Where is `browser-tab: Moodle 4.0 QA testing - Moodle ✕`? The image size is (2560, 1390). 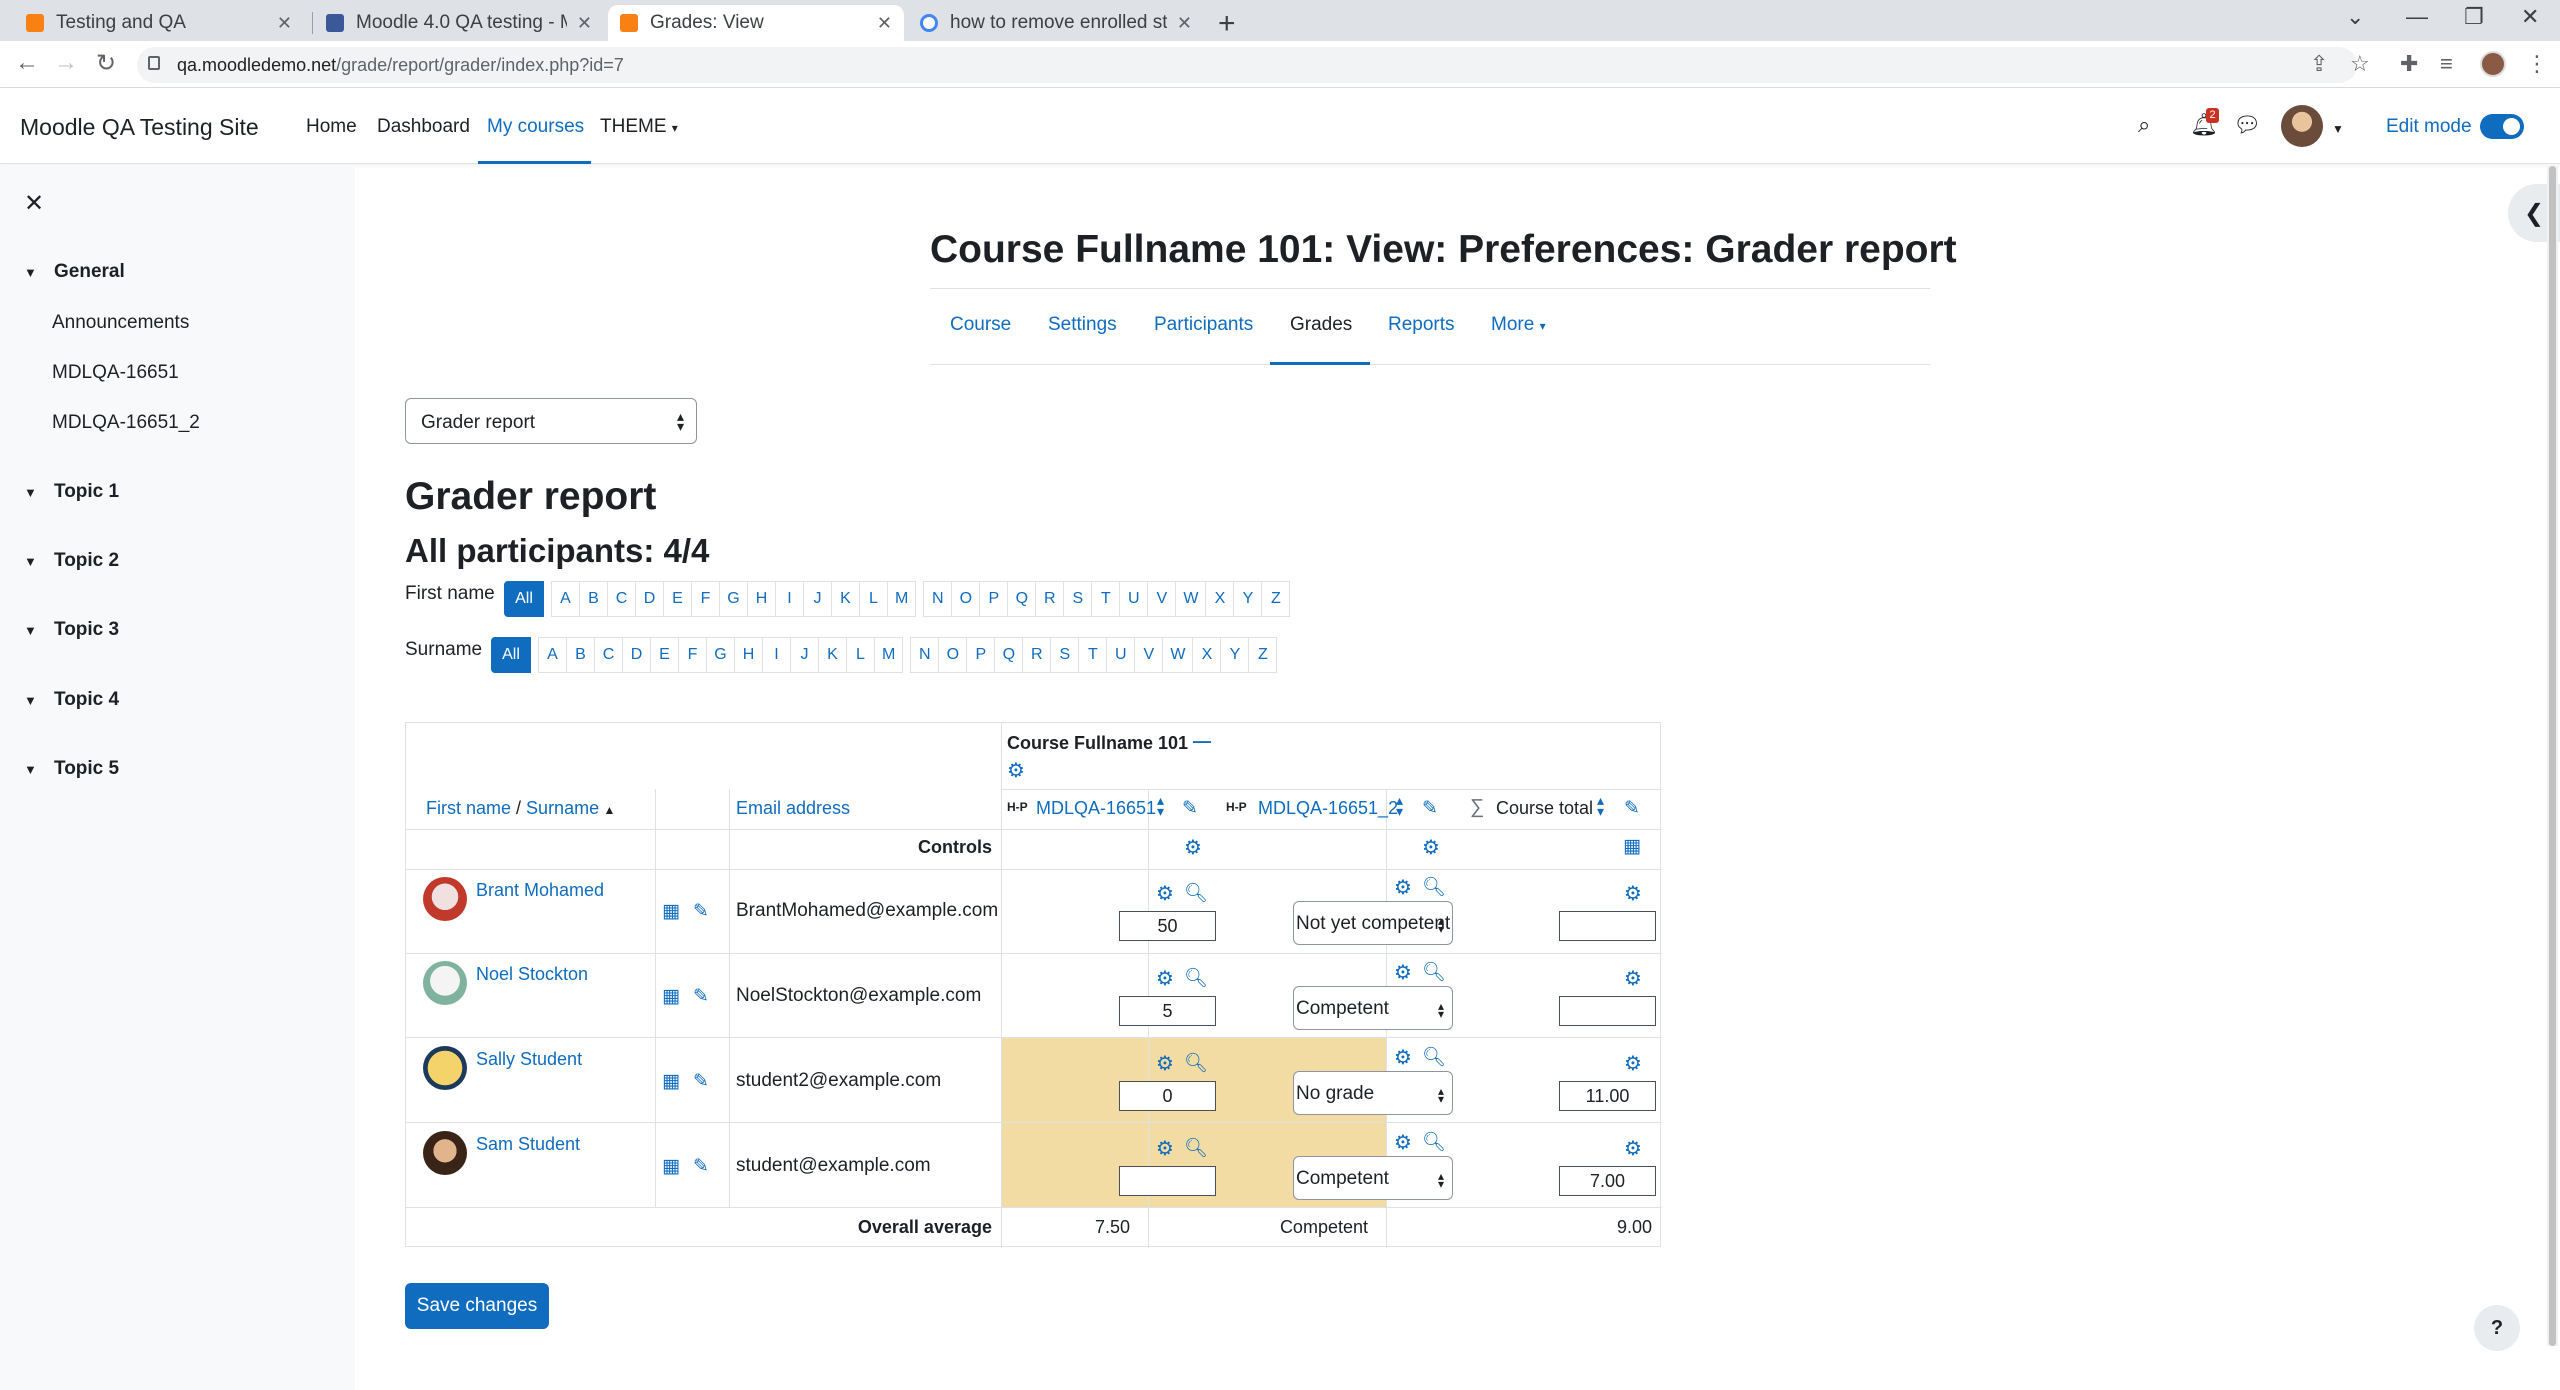 browser-tab: Moodle 4.0 QA testing - Moodle ✕ is located at coordinates (459, 23).